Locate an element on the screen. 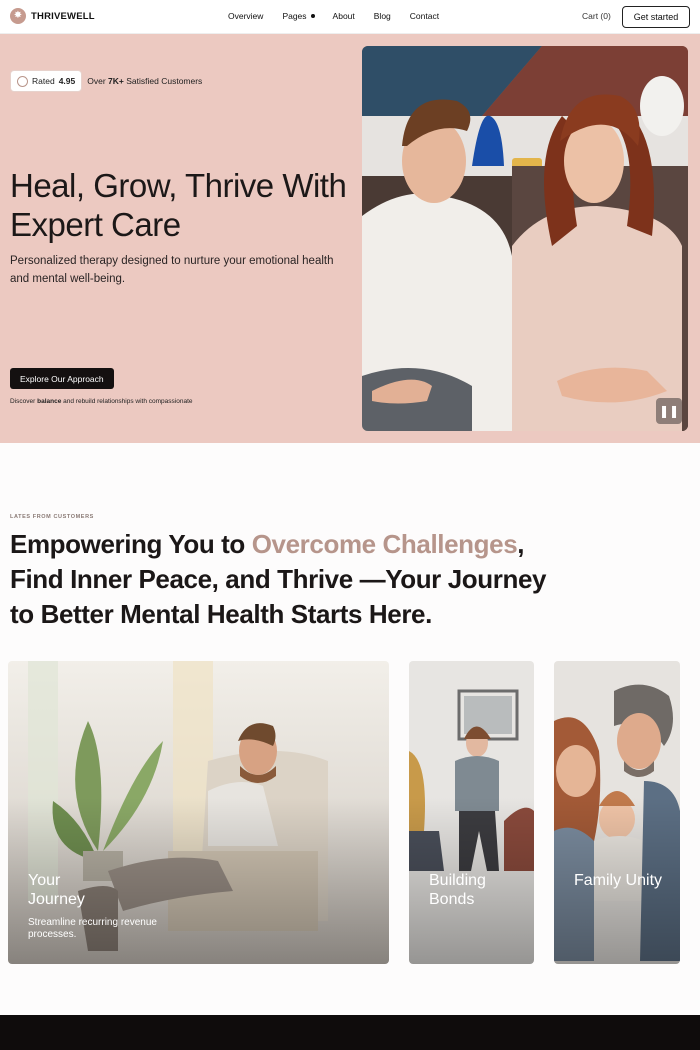  family-illustration is located at coordinates (617, 812).